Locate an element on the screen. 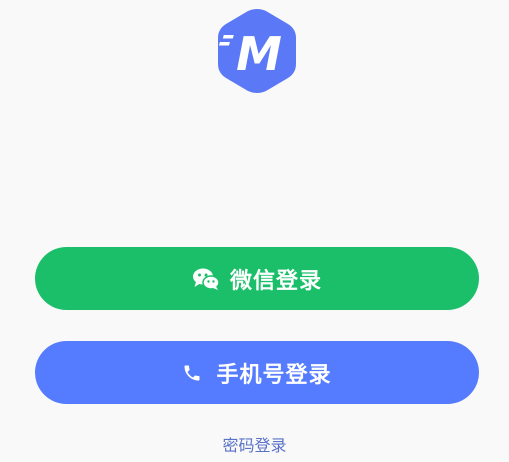  phone-login-label: 手机号登录 is located at coordinates (274, 375).